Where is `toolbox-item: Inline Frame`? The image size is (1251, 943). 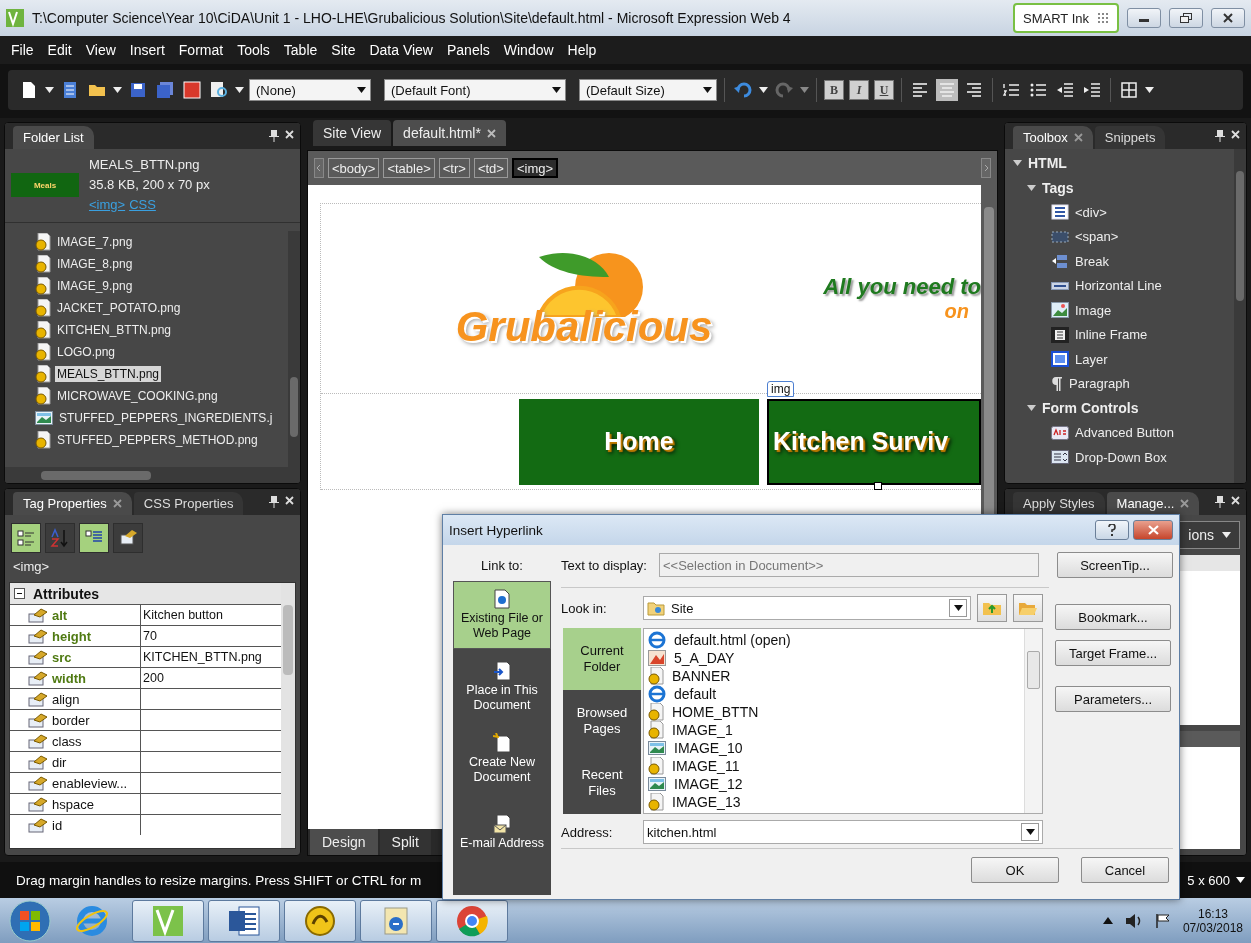 toolbox-item: Inline Frame is located at coordinates (1111, 335).